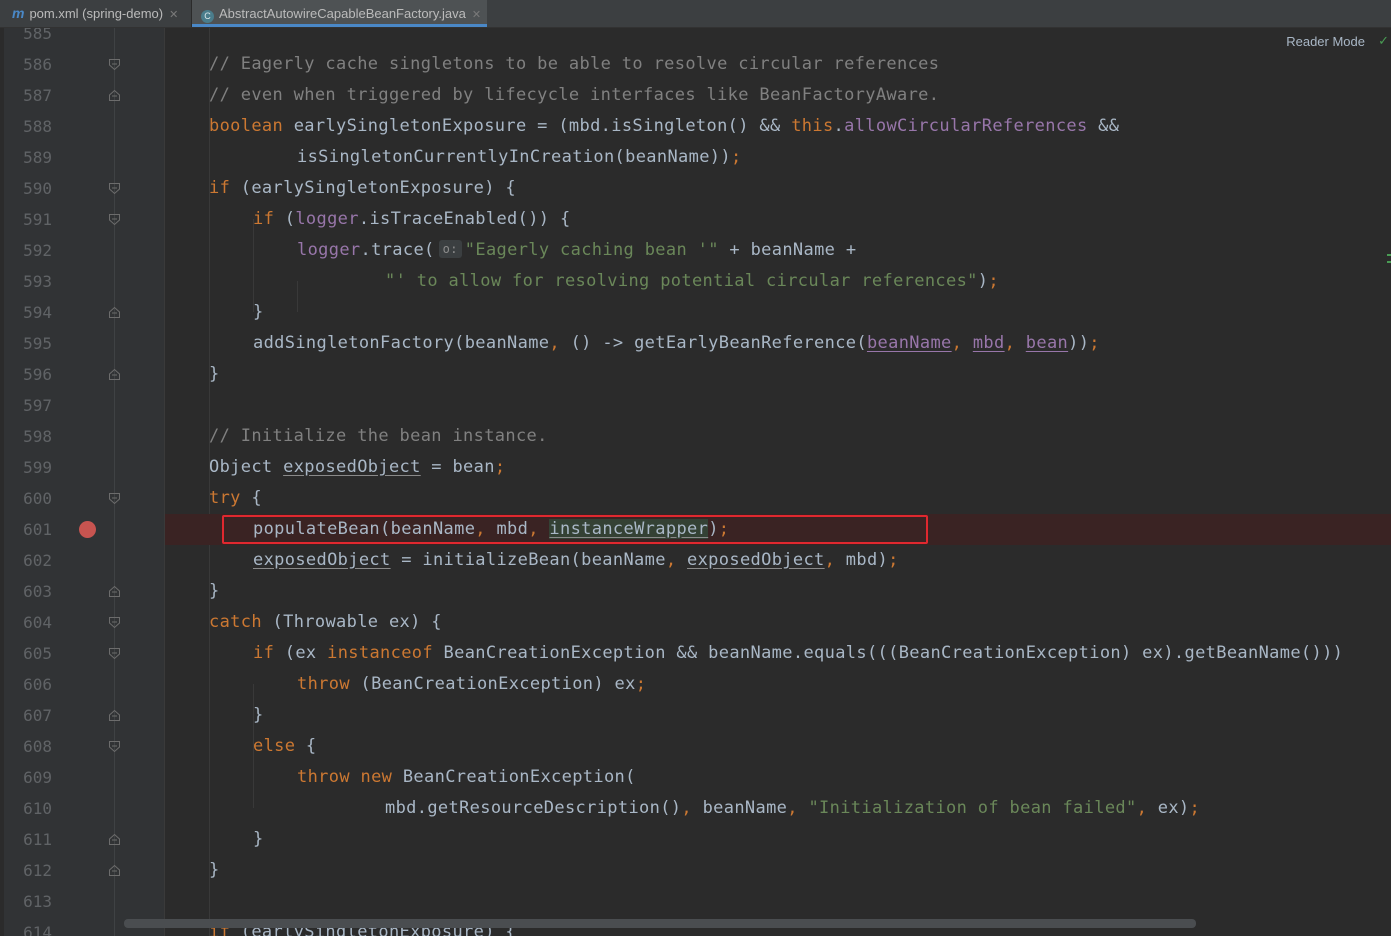 The image size is (1391, 936). Describe the element at coordinates (660, 923) in the screenshot. I see `horizontal-scrollbar` at that location.